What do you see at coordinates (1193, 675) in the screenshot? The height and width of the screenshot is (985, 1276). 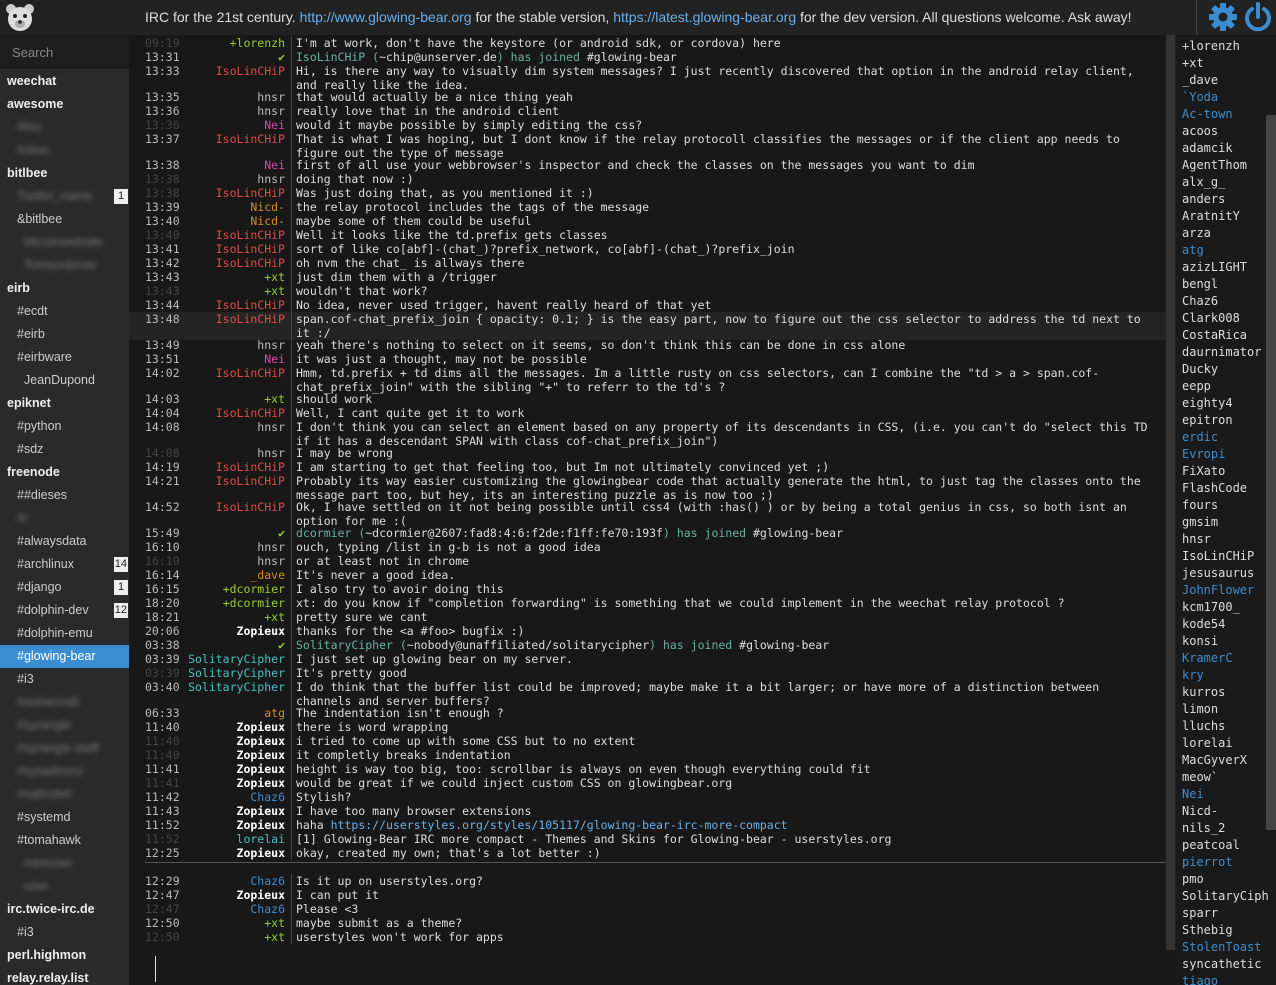 I see `nicklist-item: kry` at bounding box center [1193, 675].